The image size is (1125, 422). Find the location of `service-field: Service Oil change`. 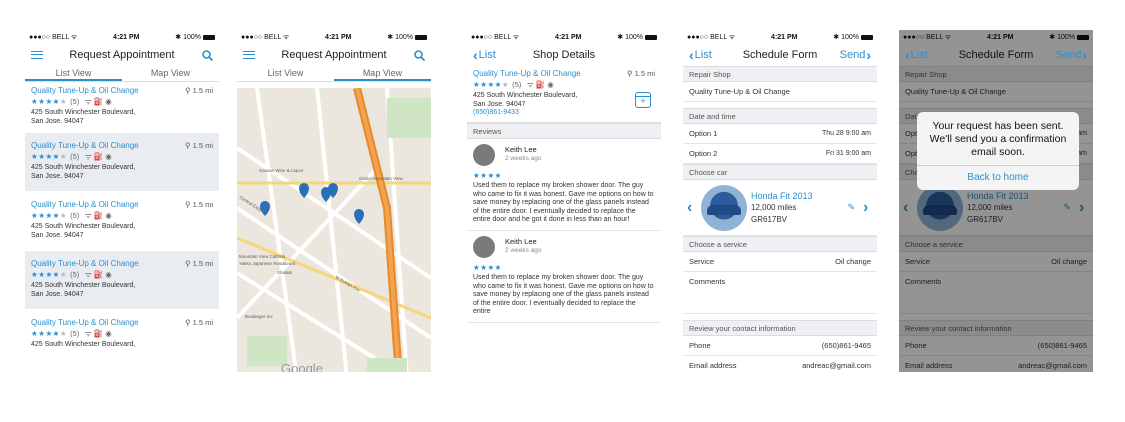

service-field: Service Oil change is located at coordinates (780, 262).